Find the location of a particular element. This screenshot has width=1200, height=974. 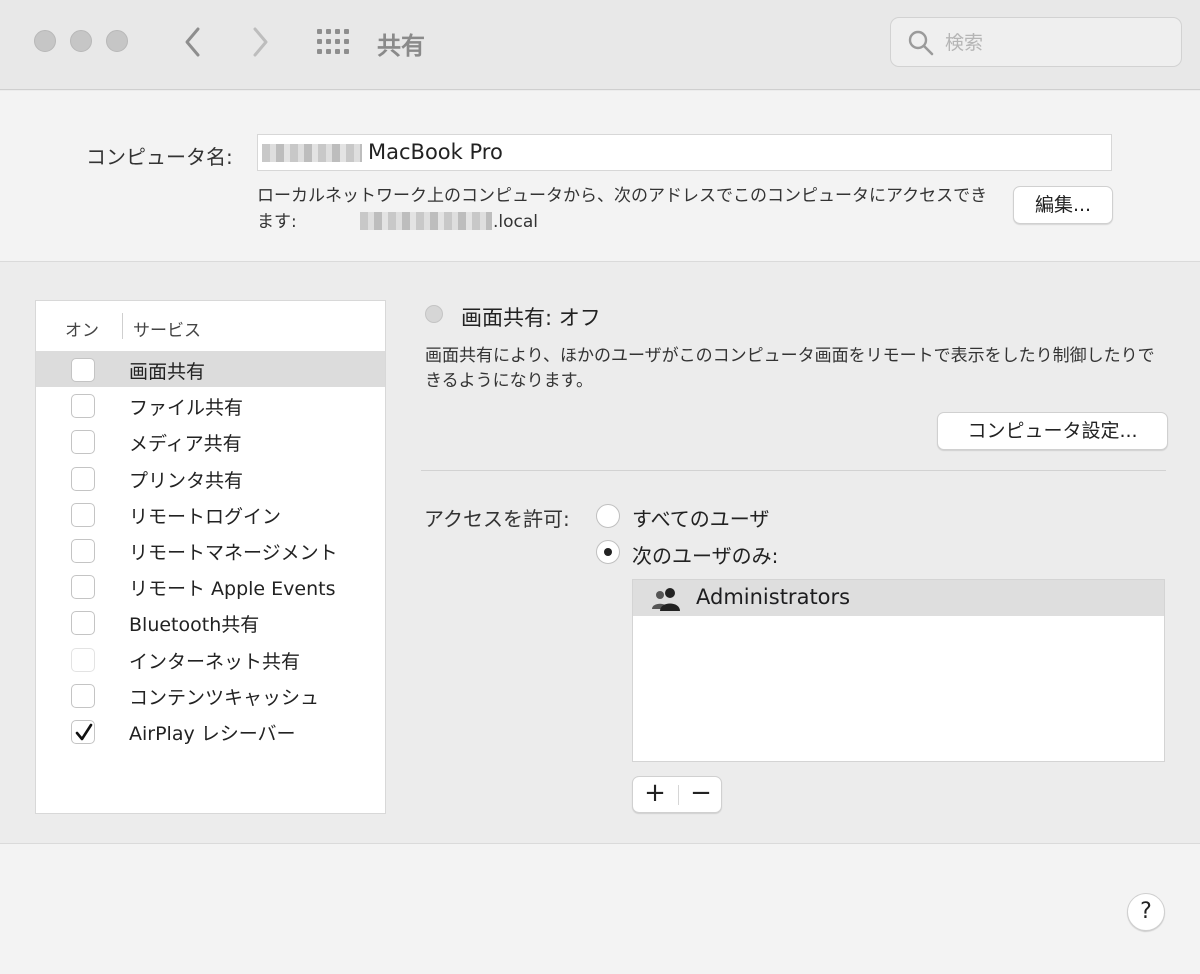

access-only-radio is located at coordinates (608, 552).